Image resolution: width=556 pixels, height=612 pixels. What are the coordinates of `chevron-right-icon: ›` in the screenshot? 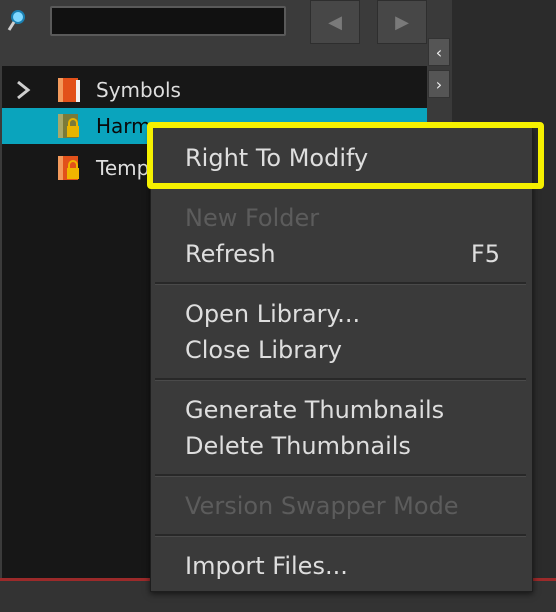 It's located at (439, 84).